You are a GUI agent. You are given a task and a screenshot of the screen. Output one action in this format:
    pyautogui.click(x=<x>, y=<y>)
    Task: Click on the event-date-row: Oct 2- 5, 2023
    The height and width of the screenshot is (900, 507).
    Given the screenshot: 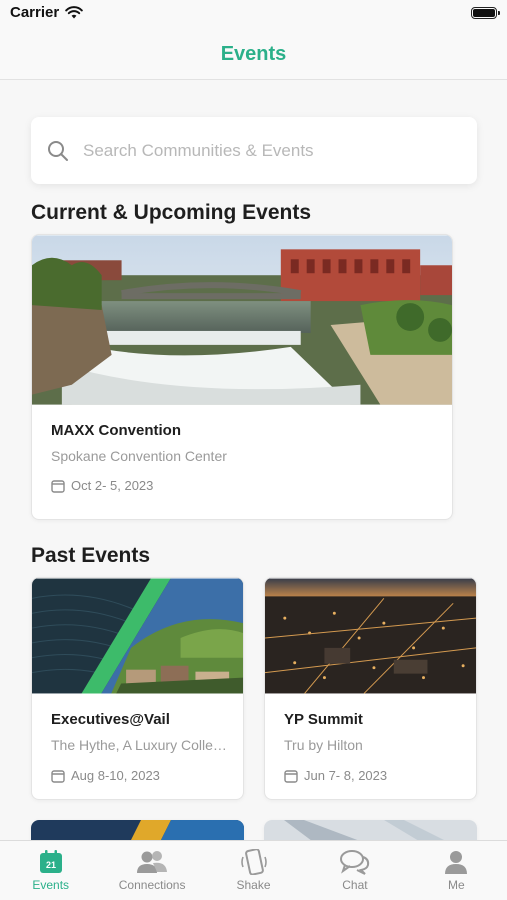 What is the action you would take?
    pyautogui.click(x=102, y=485)
    